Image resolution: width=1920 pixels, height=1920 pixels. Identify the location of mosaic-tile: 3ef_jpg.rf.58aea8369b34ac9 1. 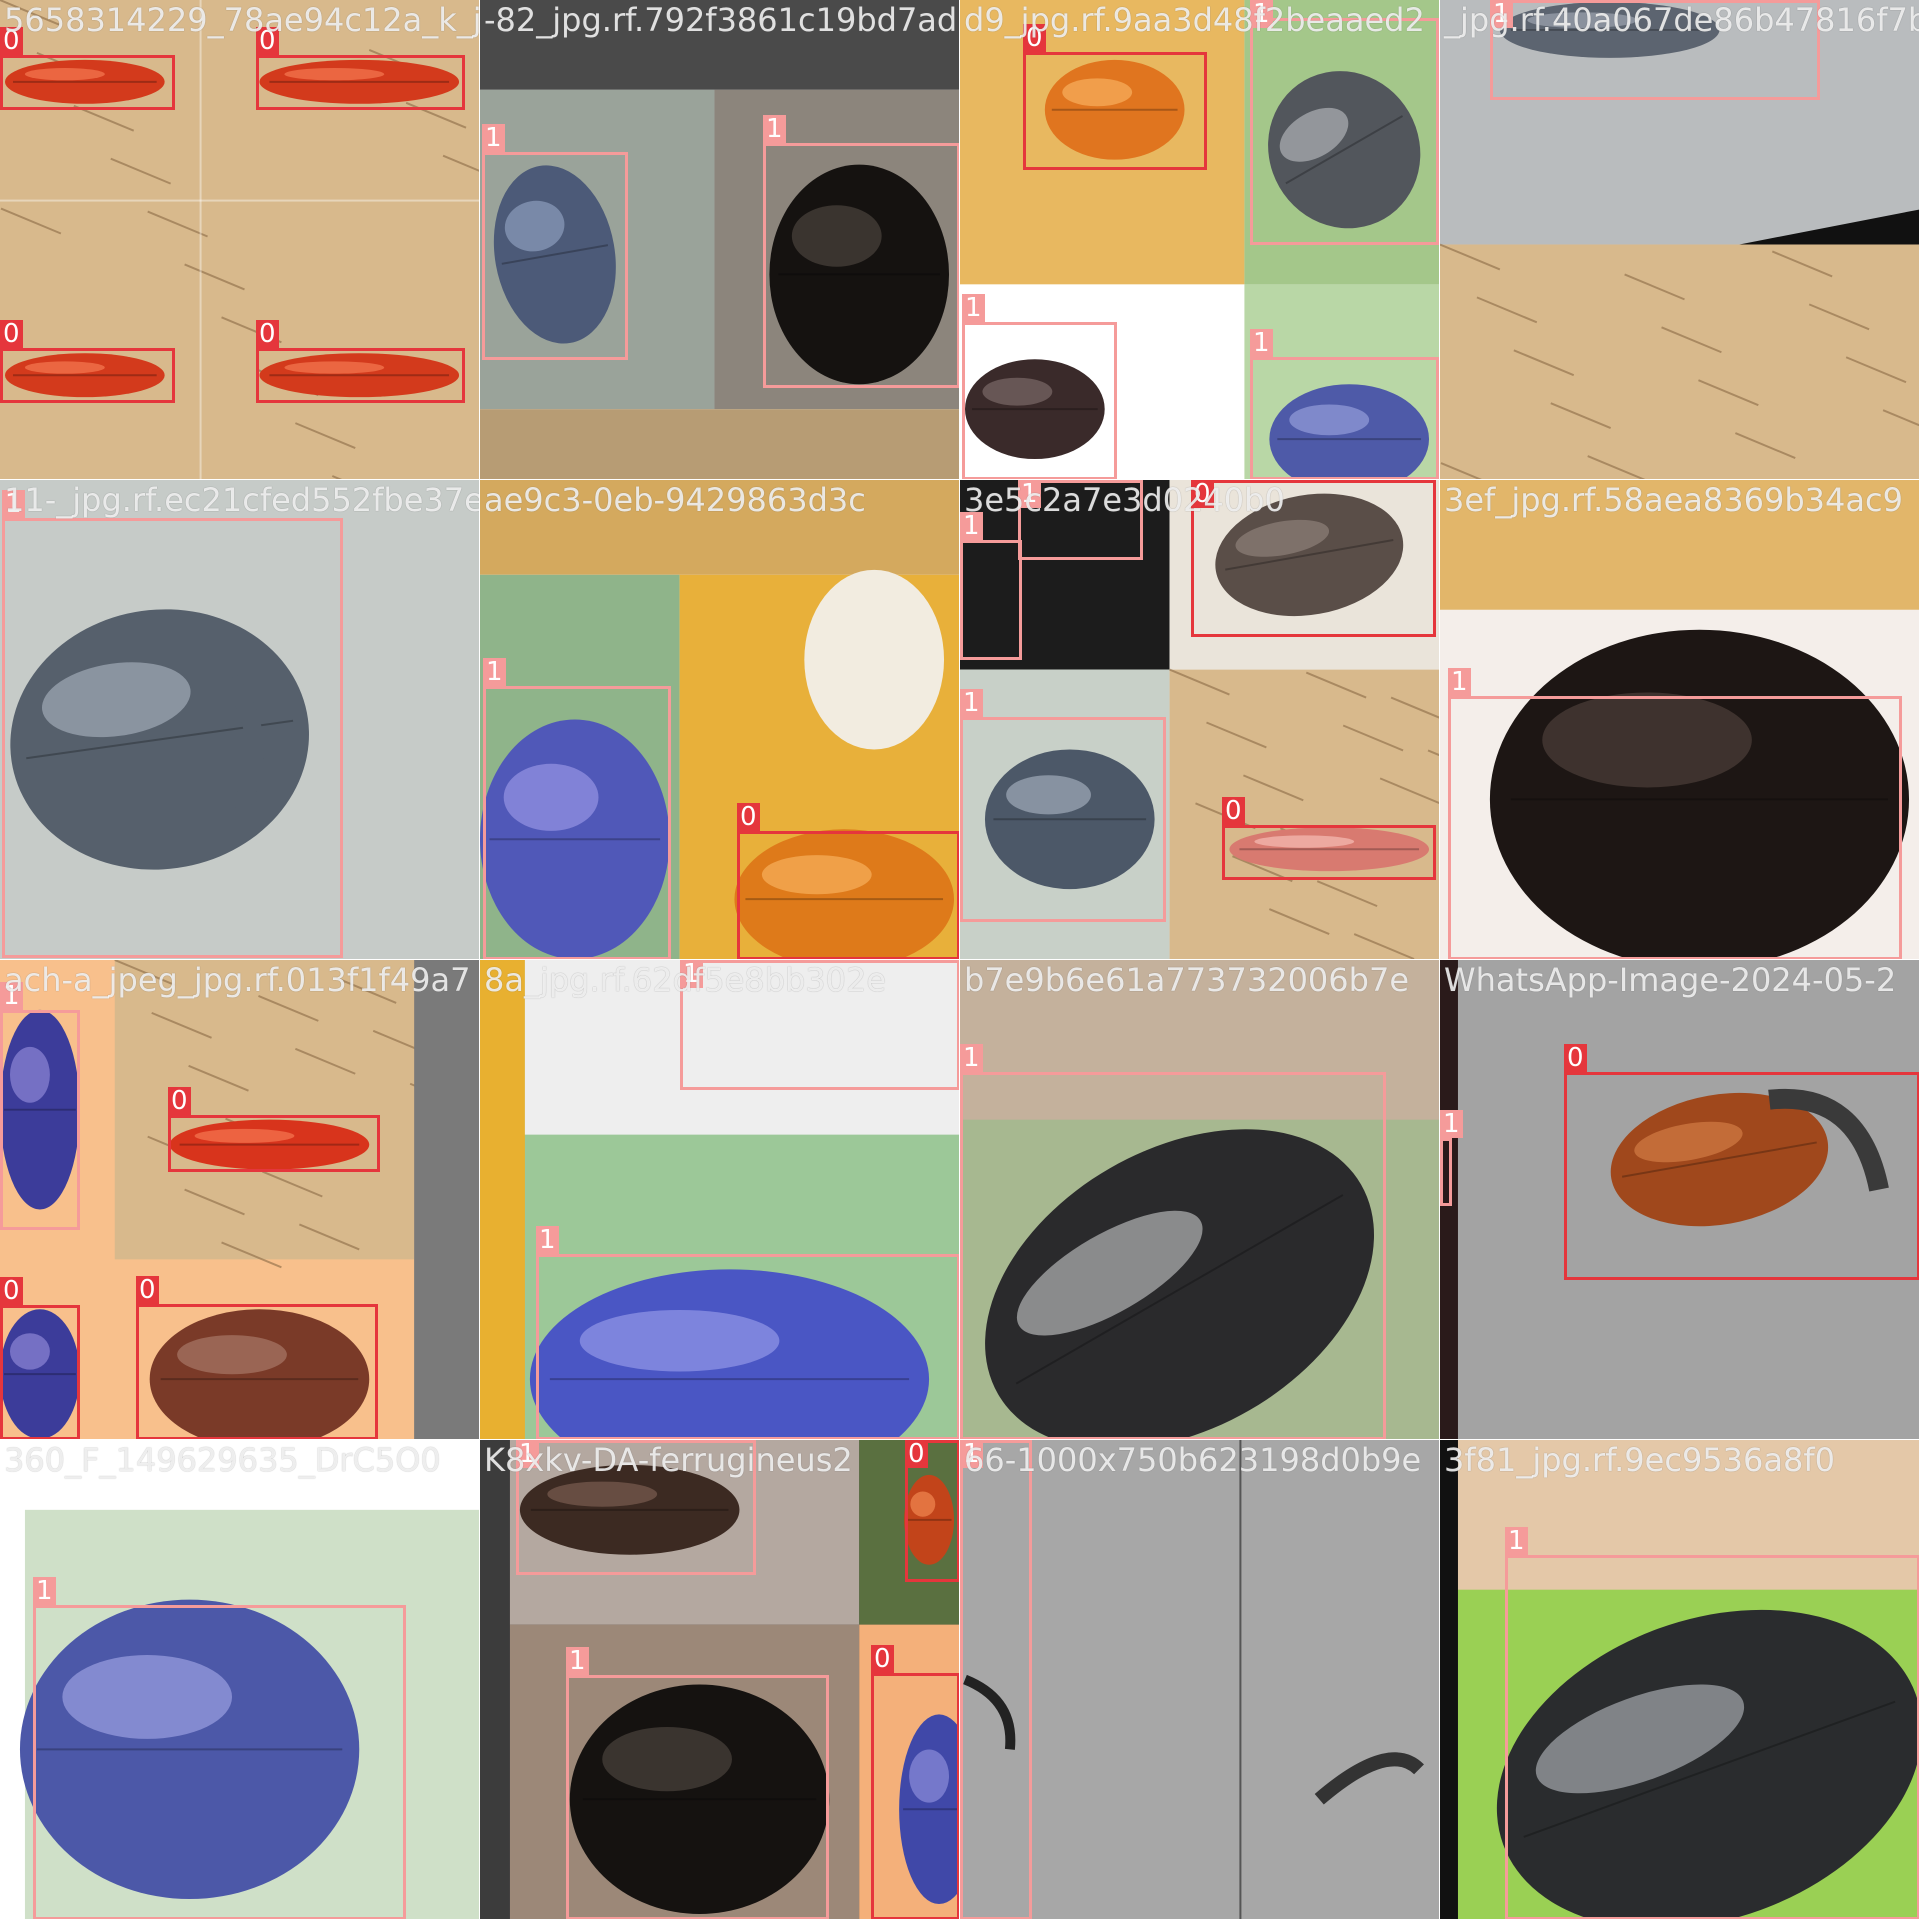
(1679, 719).